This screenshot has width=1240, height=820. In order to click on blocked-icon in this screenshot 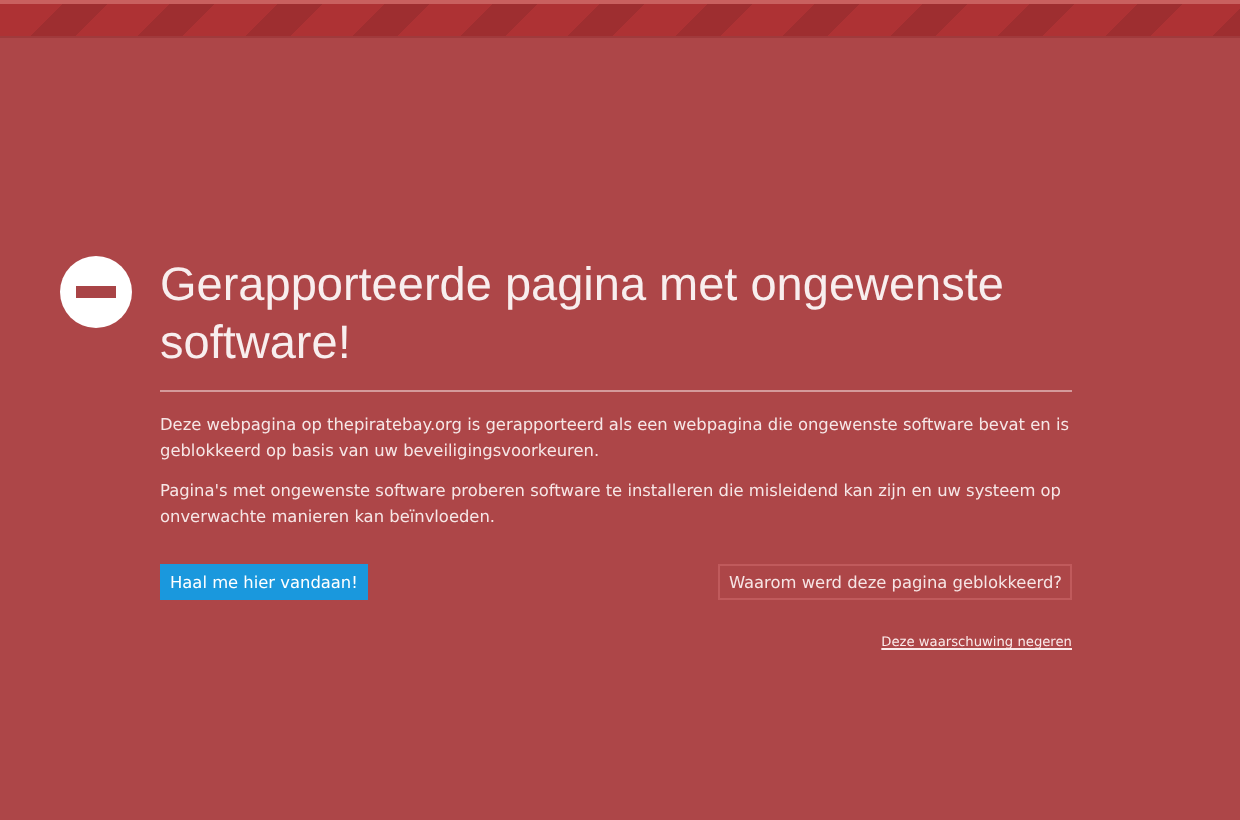, I will do `click(96, 292)`.